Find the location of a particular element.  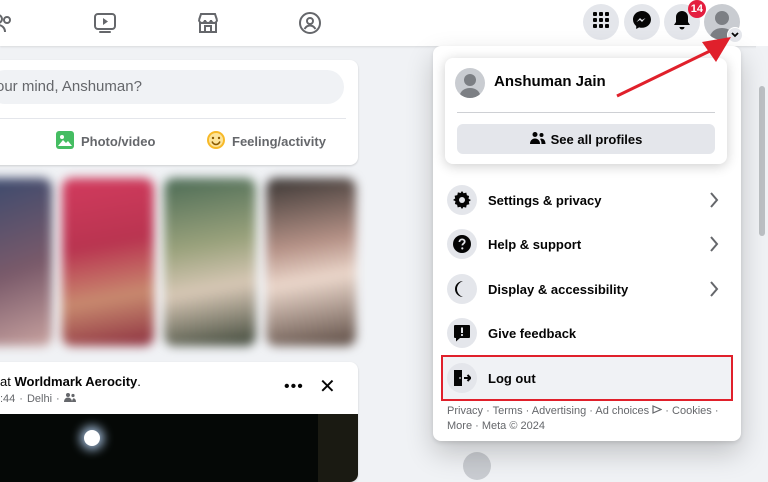

question-icon is located at coordinates (462, 244).